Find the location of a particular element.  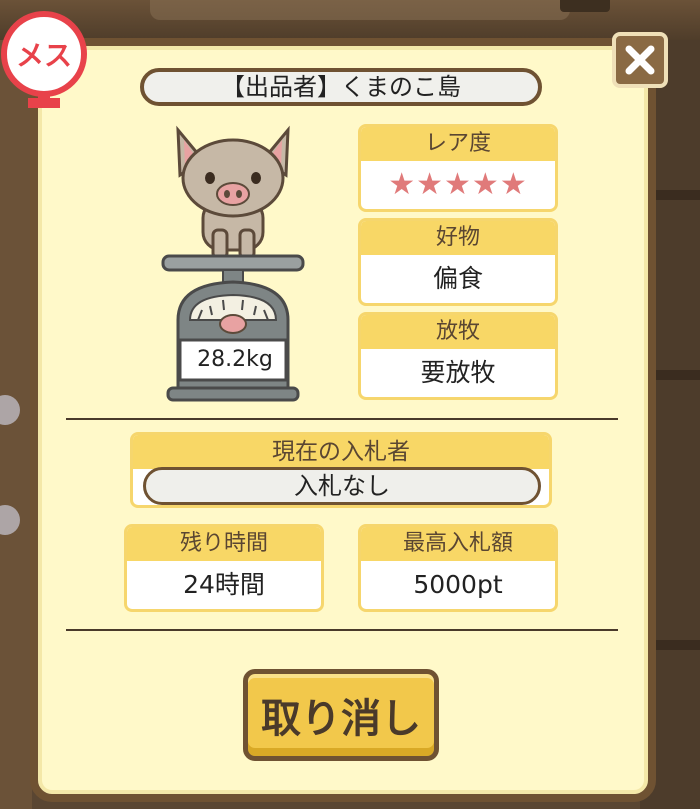

grazing-box: 放牧 要放牧 is located at coordinates (458, 356).